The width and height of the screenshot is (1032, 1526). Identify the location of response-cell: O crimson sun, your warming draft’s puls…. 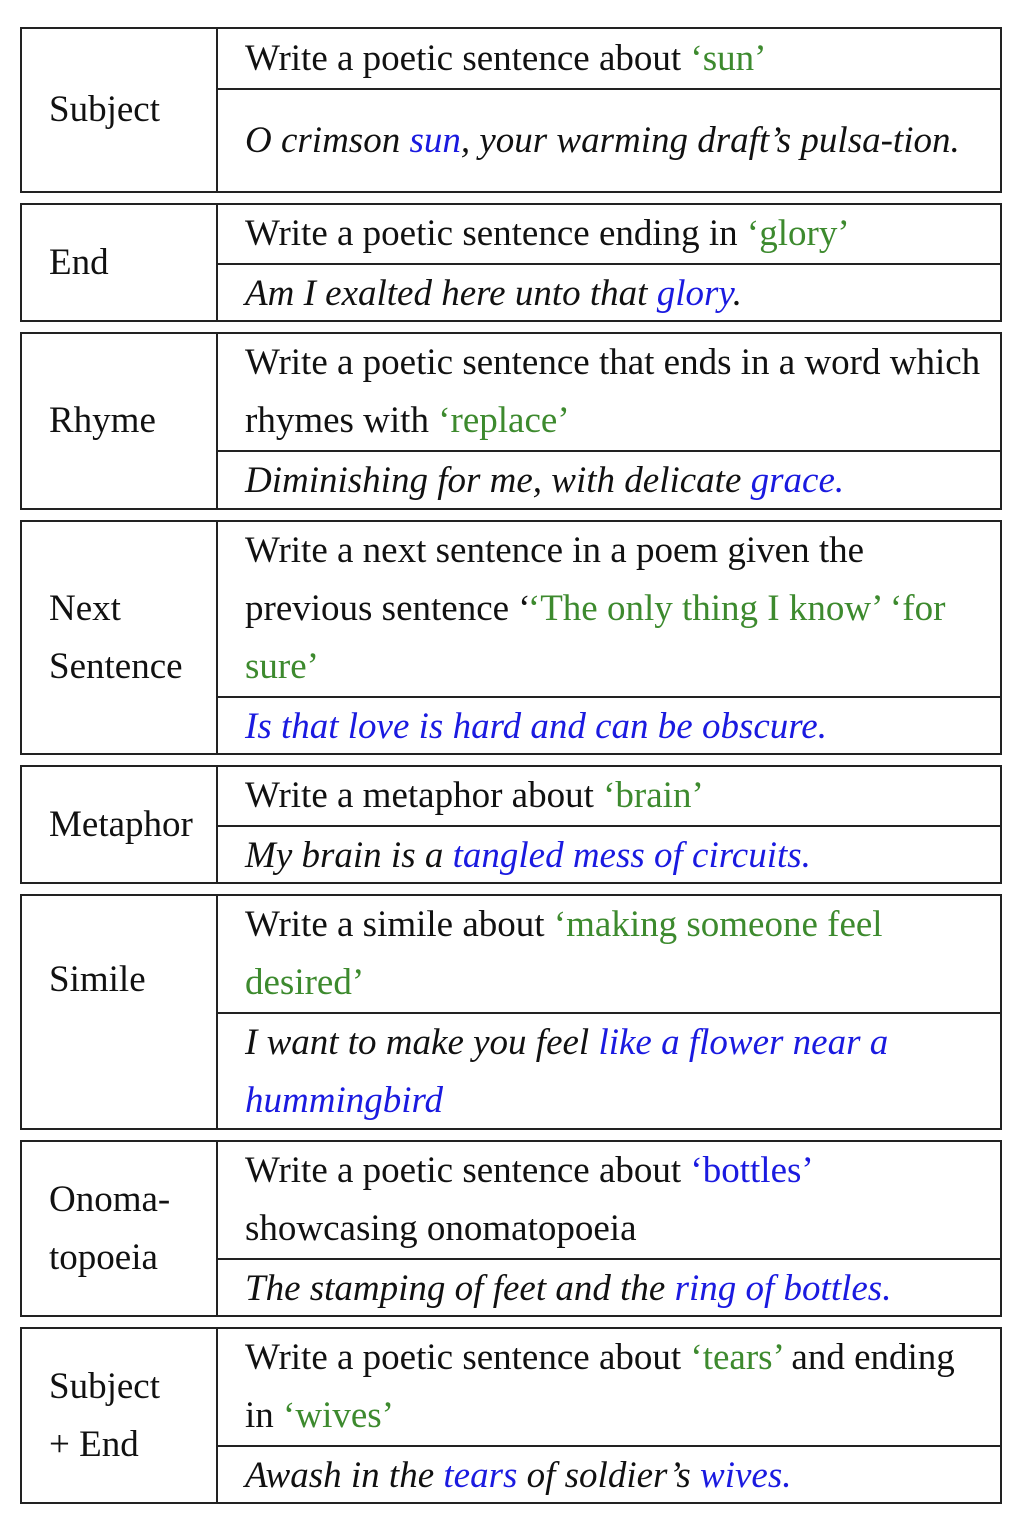
(609, 139).